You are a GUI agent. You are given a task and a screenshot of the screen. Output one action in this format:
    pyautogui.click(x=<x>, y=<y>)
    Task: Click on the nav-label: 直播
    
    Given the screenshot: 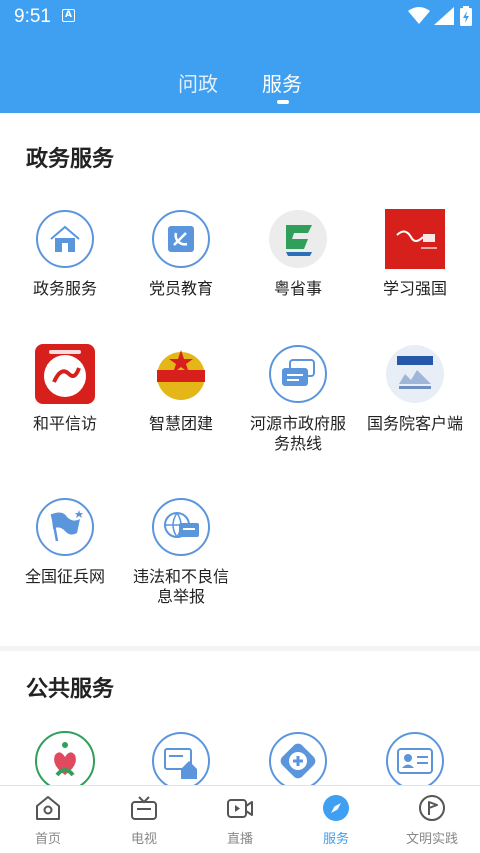 What is the action you would take?
    pyautogui.click(x=239, y=839)
    